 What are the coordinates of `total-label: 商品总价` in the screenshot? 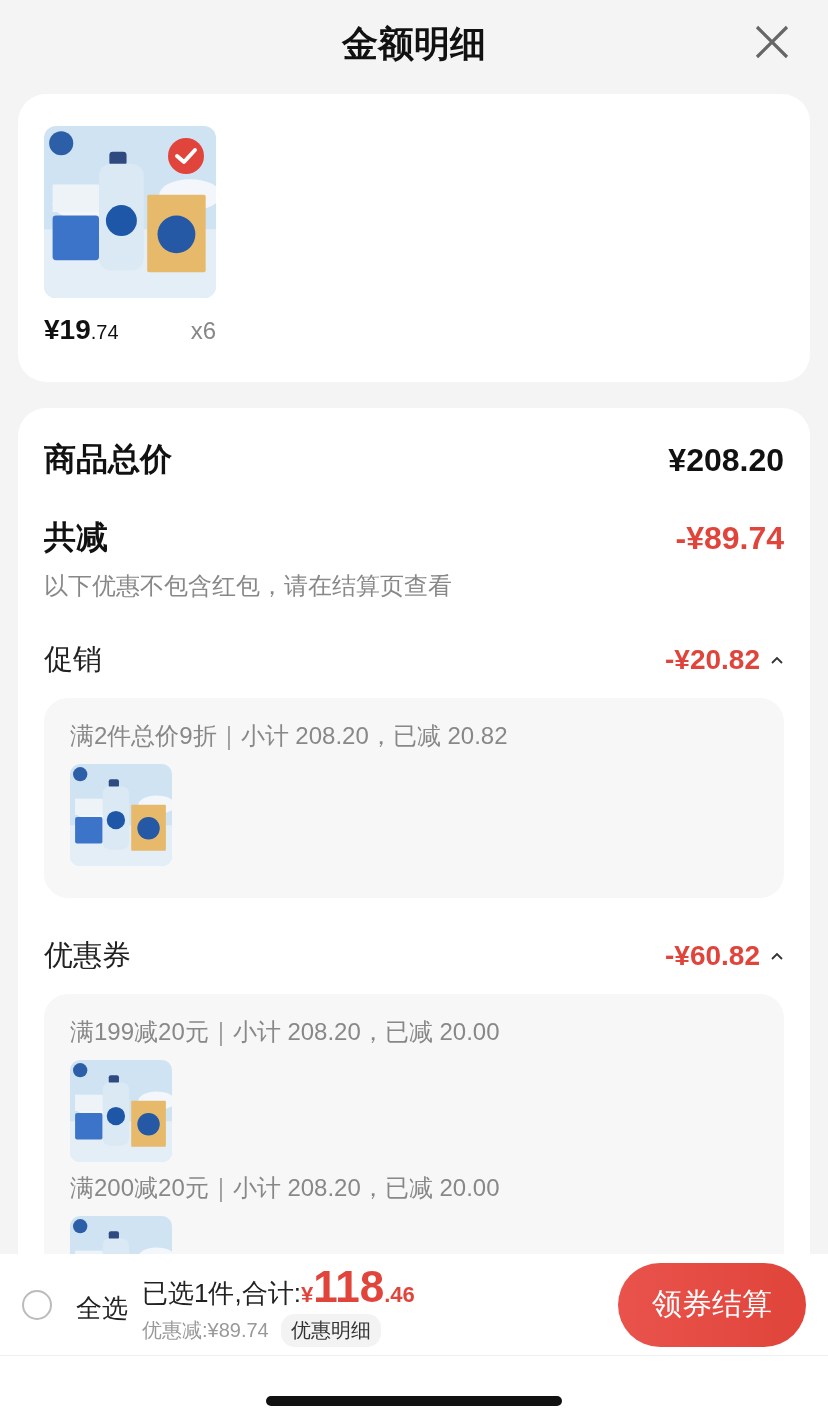 It's located at (108, 459).